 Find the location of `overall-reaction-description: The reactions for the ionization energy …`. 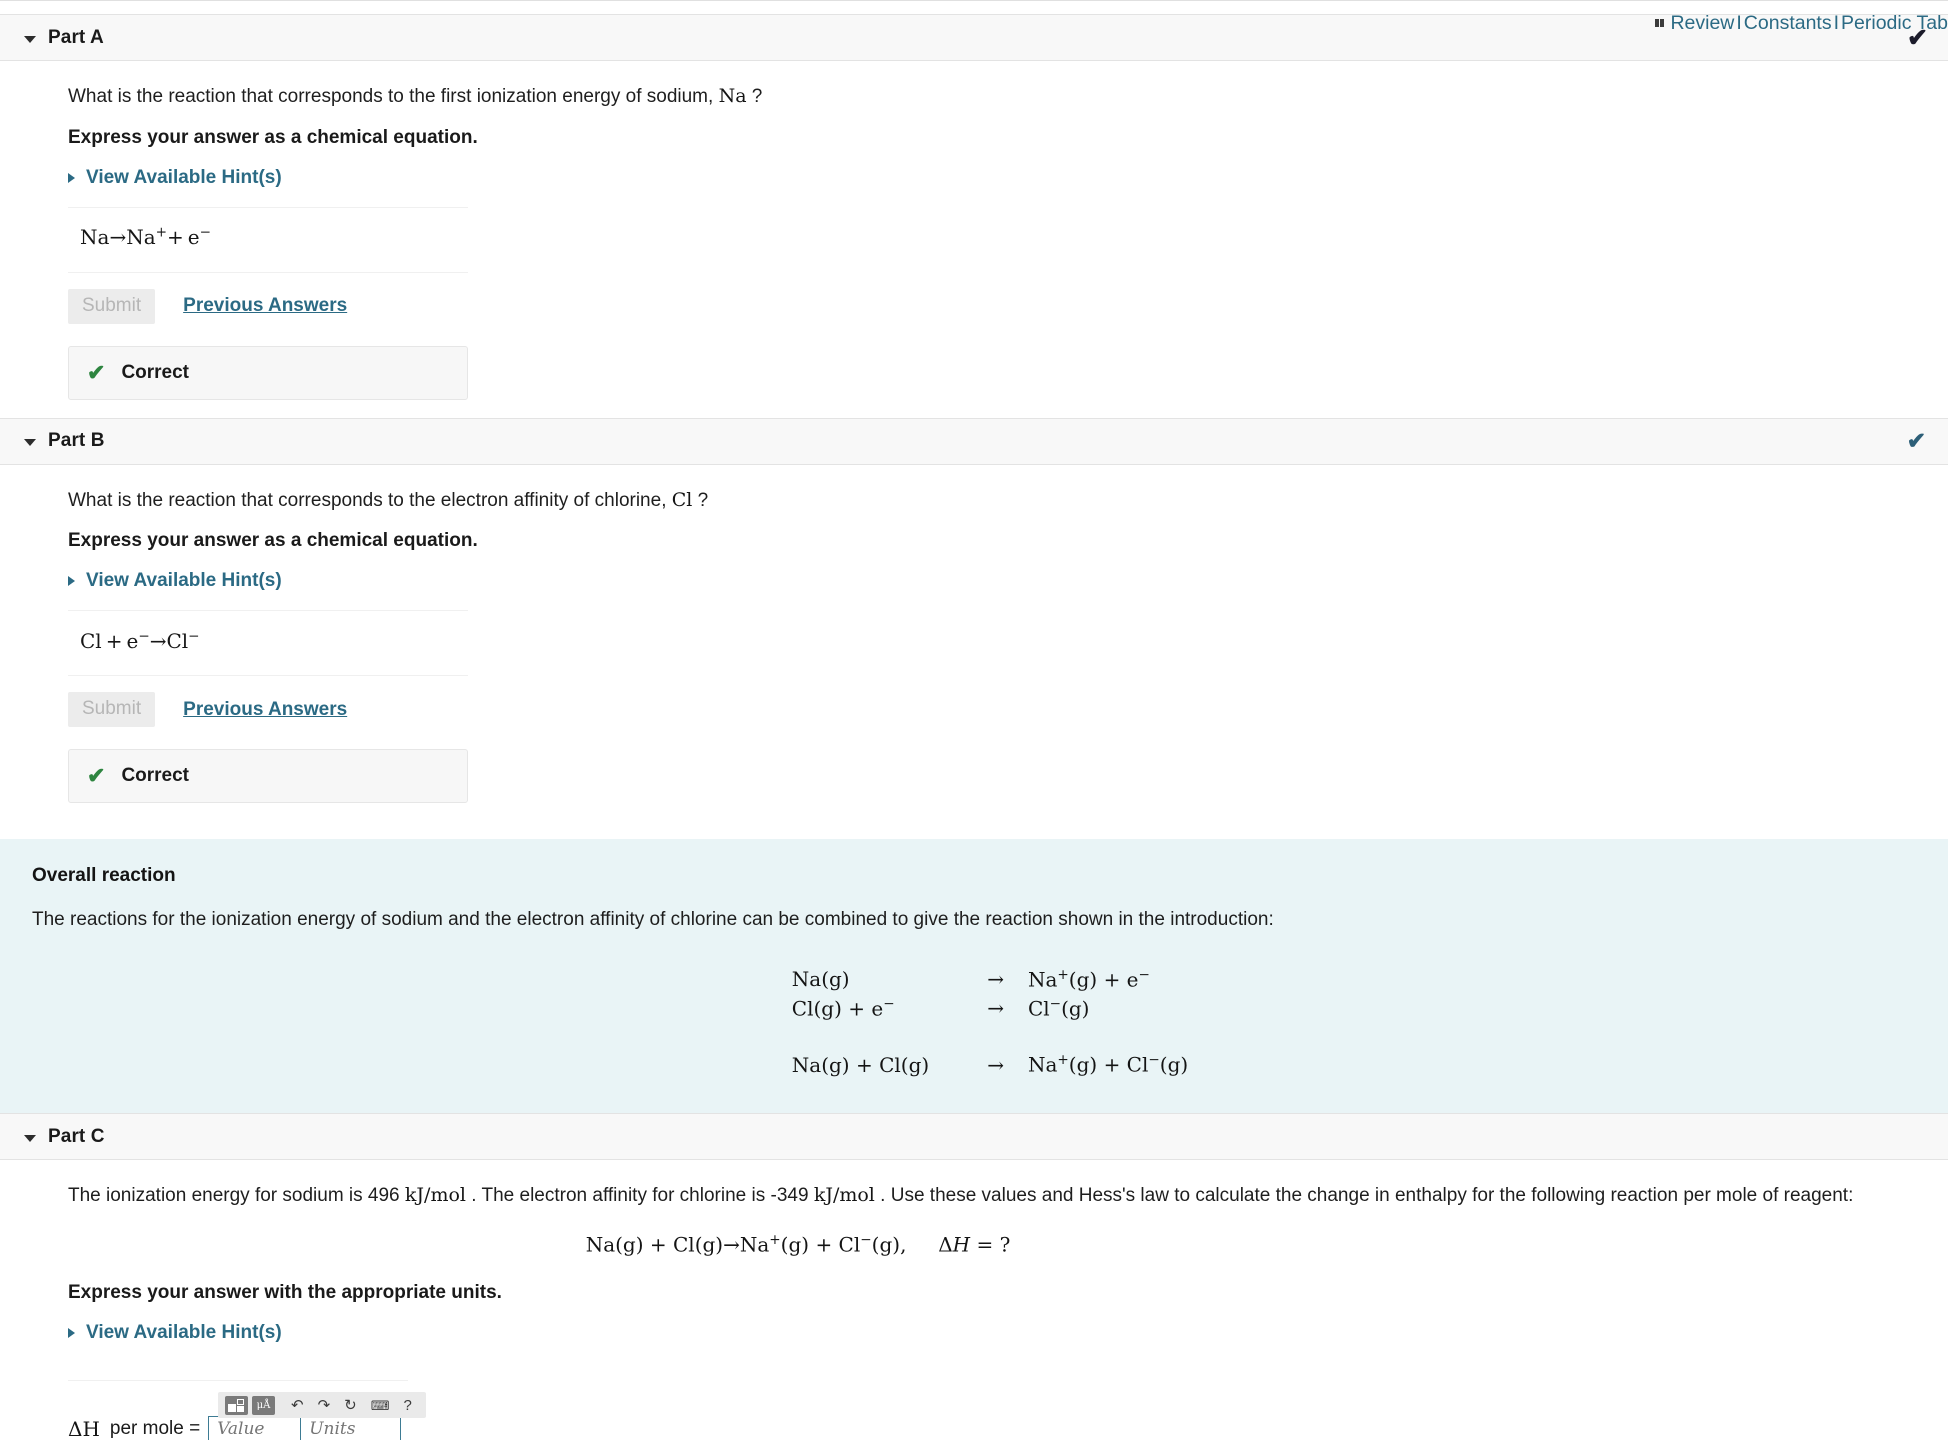

overall-reaction-description: The reactions for the ionization energy … is located at coordinates (653, 920).